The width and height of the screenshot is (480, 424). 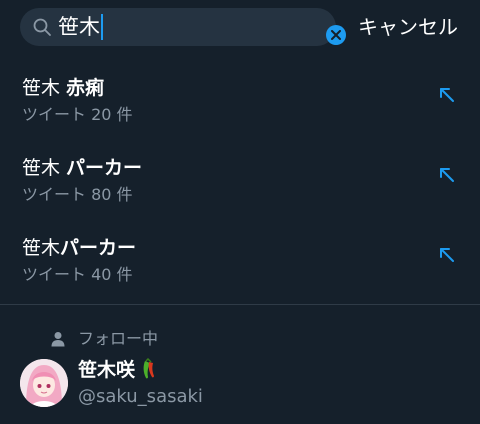 I want to click on text-caret, so click(x=102, y=27).